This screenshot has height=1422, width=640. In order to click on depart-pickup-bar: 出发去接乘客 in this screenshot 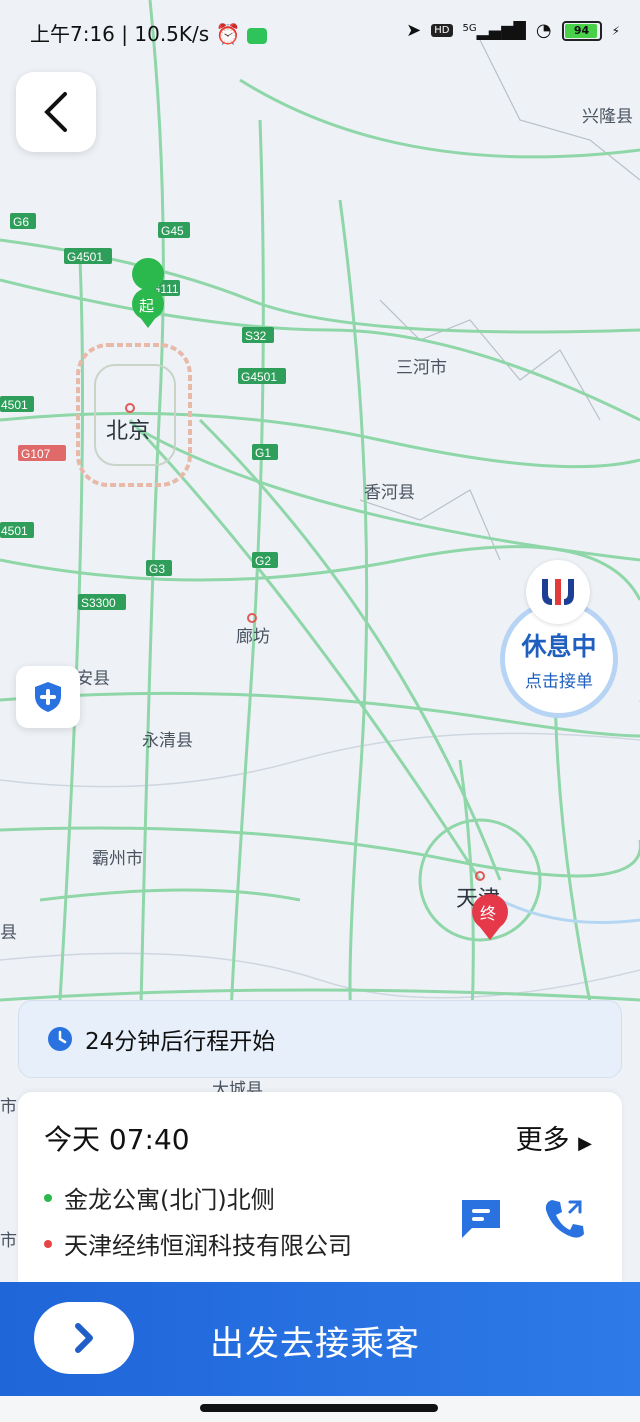, I will do `click(320, 1339)`.